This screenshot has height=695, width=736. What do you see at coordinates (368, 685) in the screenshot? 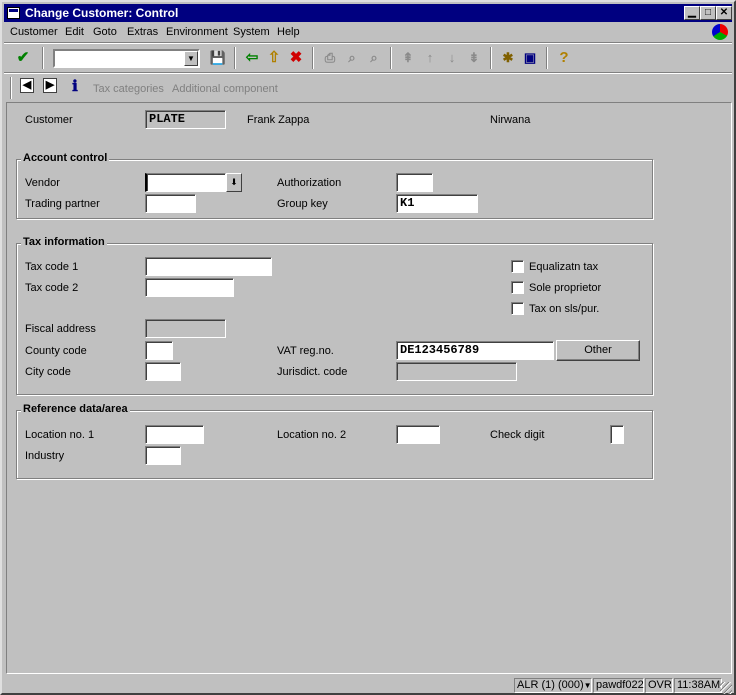
I see `status-bar: ALR (1) (000)▼ pawdf022 OVR 11:38AM` at bounding box center [368, 685].